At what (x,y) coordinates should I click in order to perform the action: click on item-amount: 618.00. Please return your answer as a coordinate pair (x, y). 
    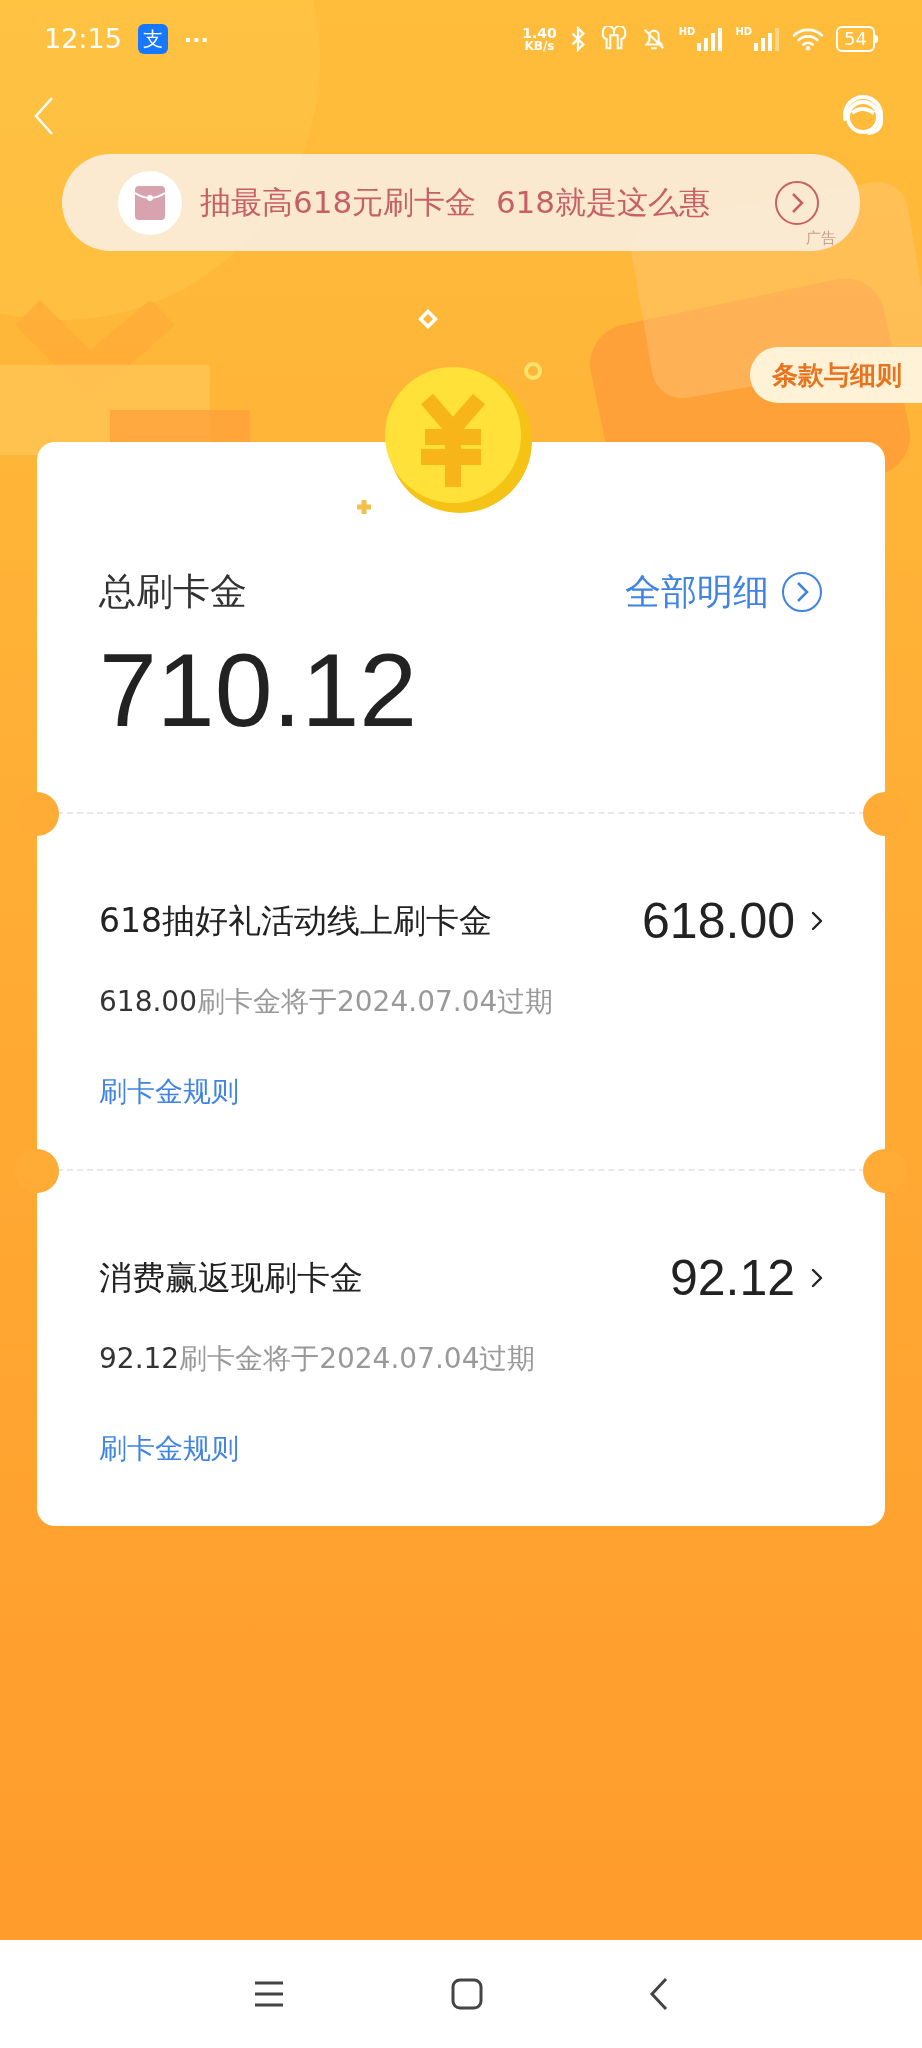
    Looking at the image, I should click on (718, 921).